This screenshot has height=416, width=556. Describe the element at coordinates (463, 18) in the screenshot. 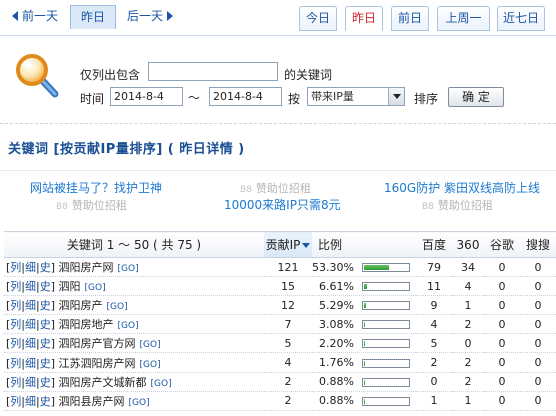

I see `tab-last-week: 上周一` at that location.